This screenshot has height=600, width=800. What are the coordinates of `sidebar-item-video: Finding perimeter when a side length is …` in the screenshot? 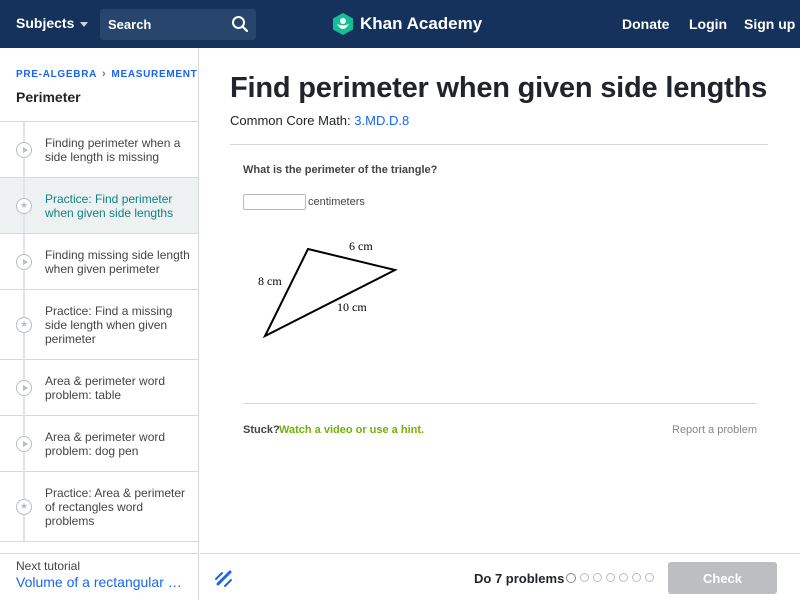 It's located at (99, 150).